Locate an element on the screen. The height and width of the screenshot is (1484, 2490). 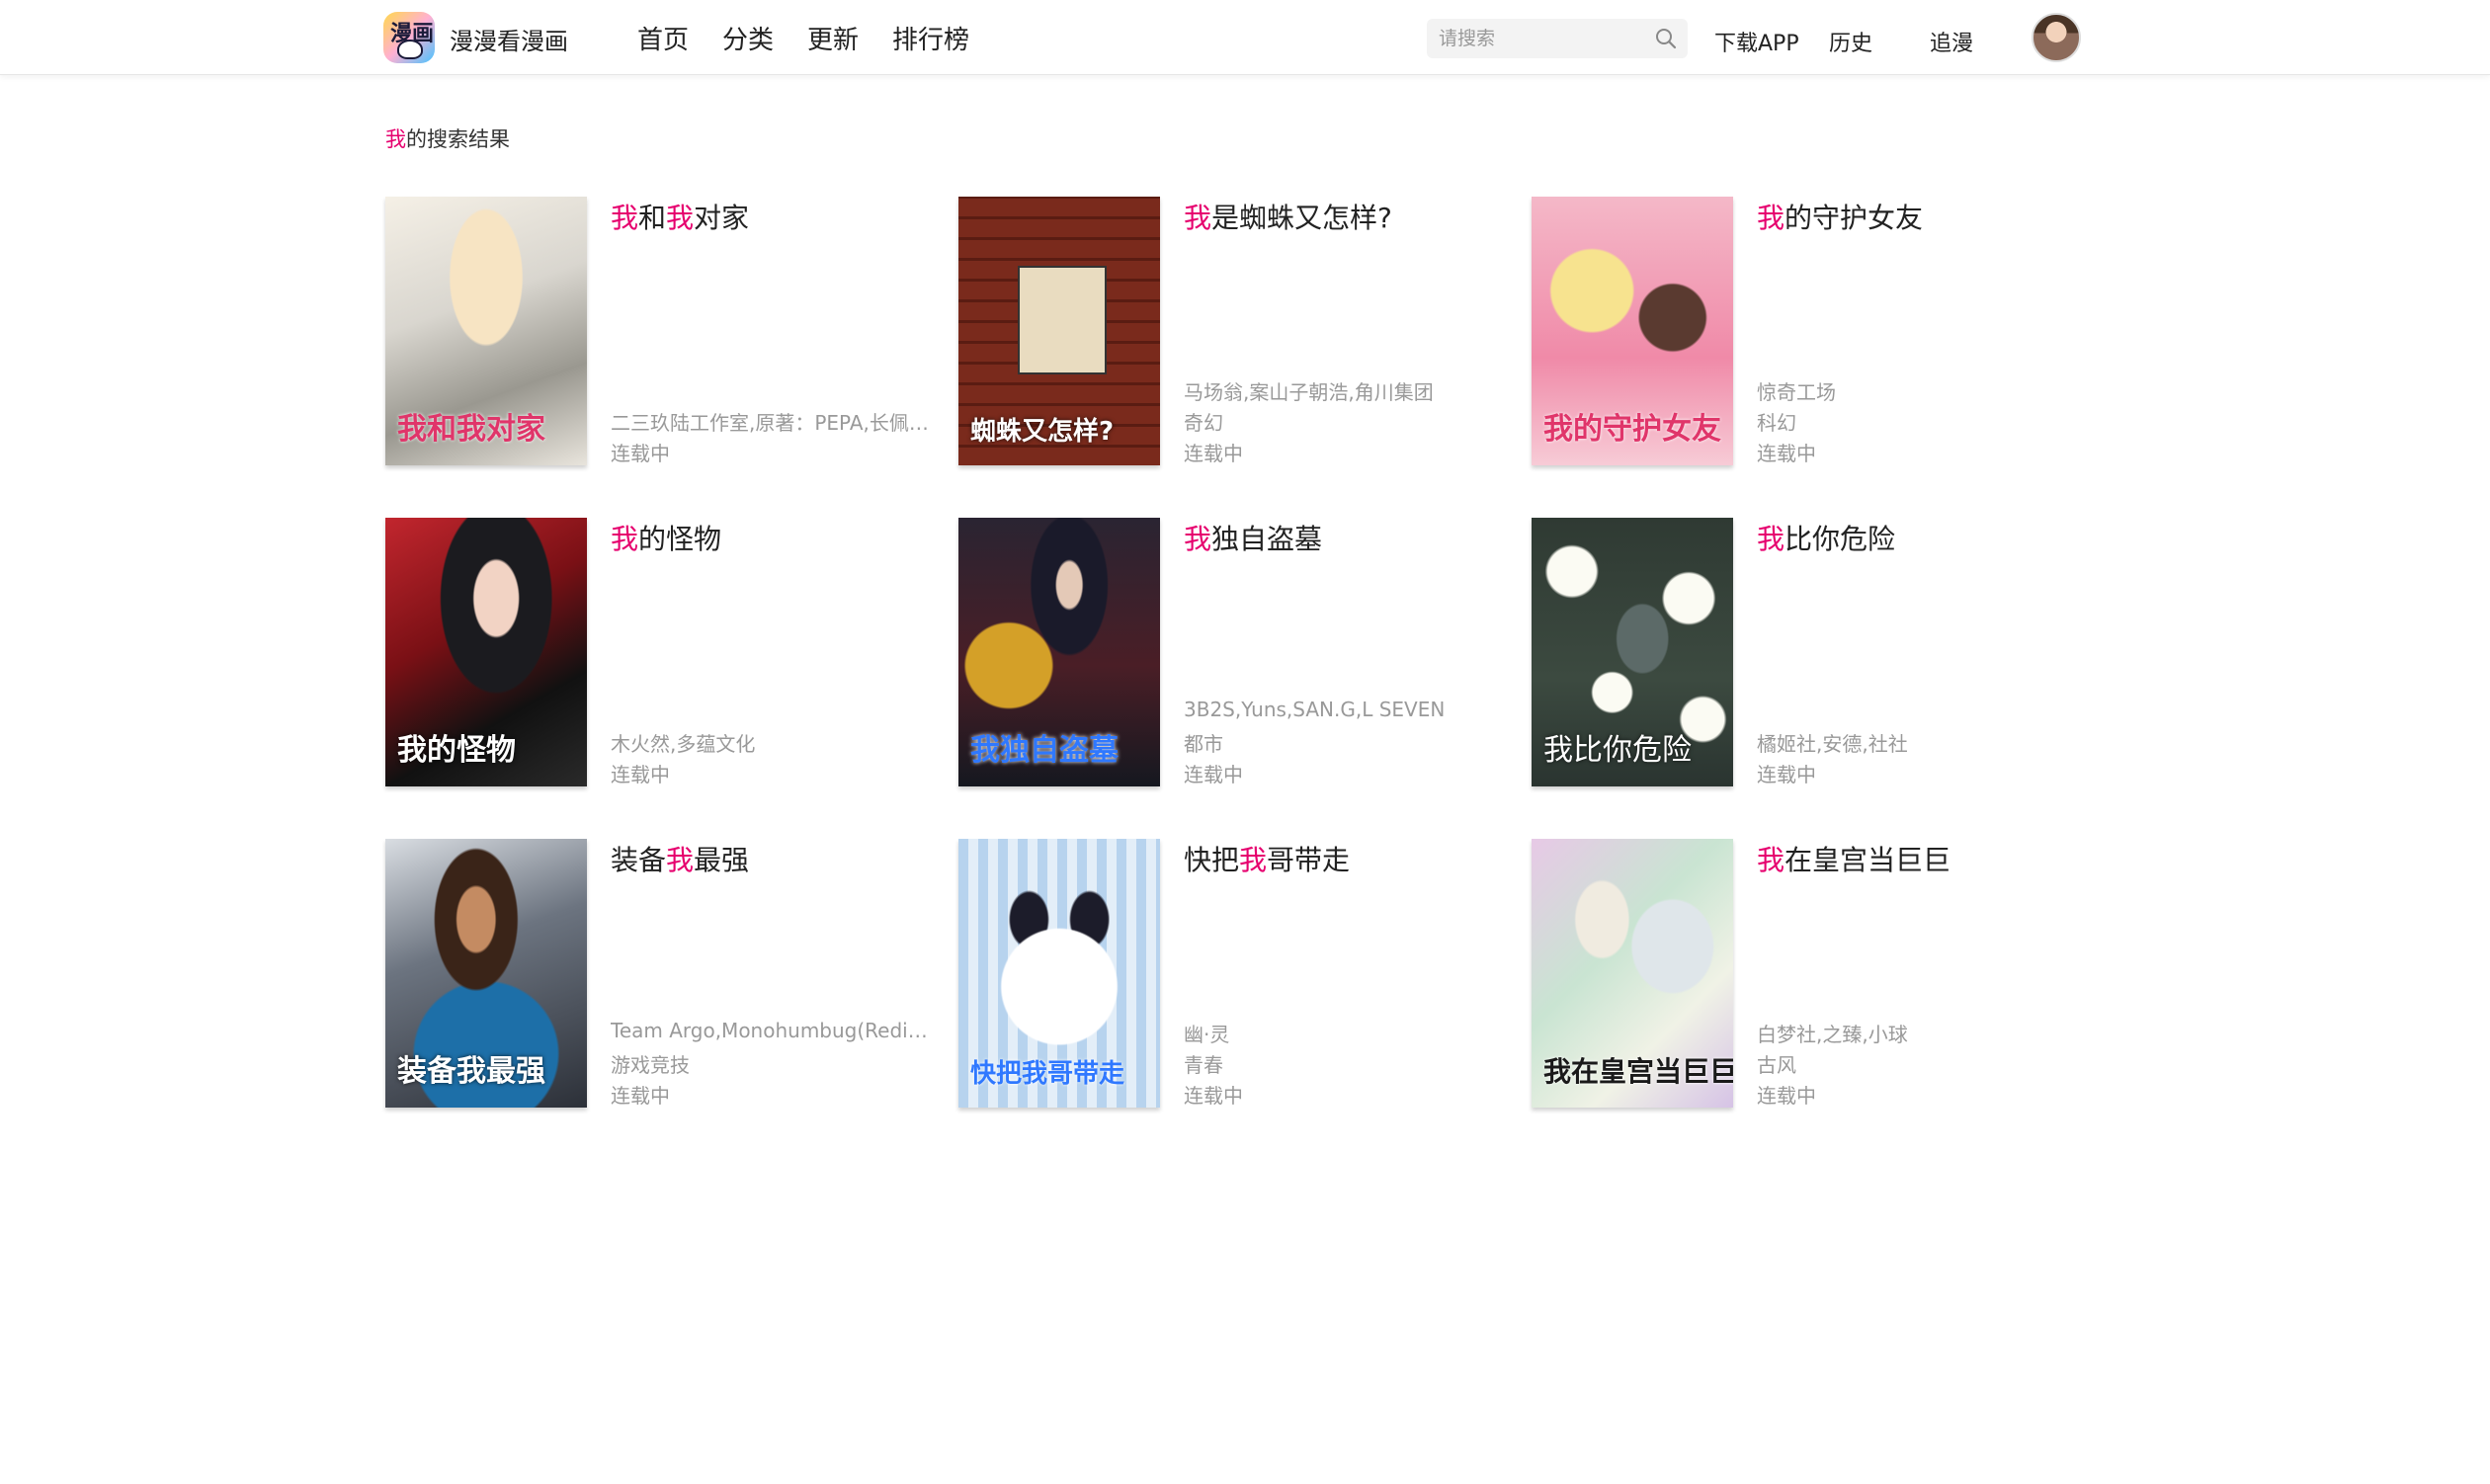
main-nav: 首页 分类 更新 排行榜 is located at coordinates (820, 38).